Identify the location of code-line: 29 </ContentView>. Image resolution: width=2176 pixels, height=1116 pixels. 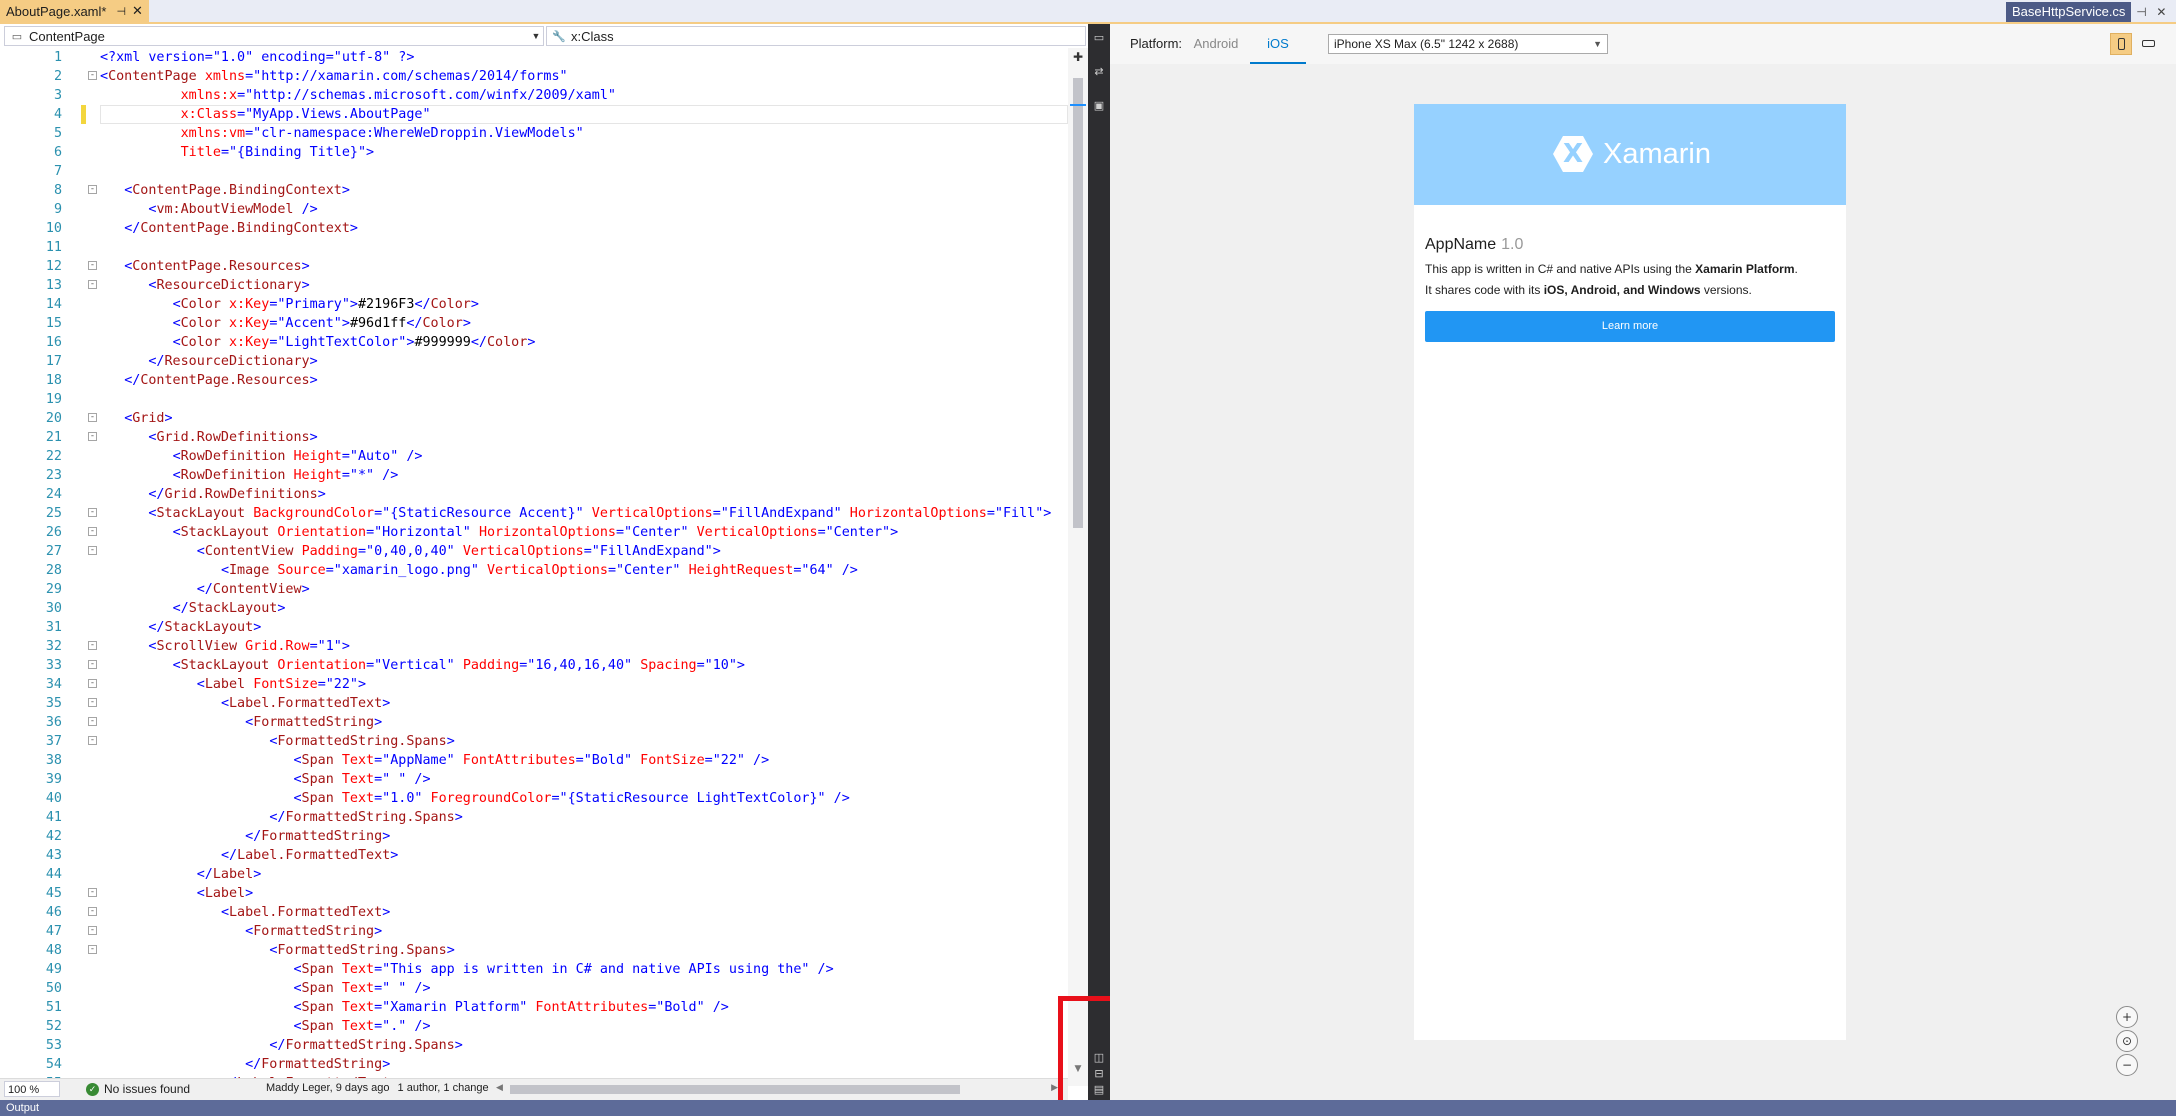
(534, 589).